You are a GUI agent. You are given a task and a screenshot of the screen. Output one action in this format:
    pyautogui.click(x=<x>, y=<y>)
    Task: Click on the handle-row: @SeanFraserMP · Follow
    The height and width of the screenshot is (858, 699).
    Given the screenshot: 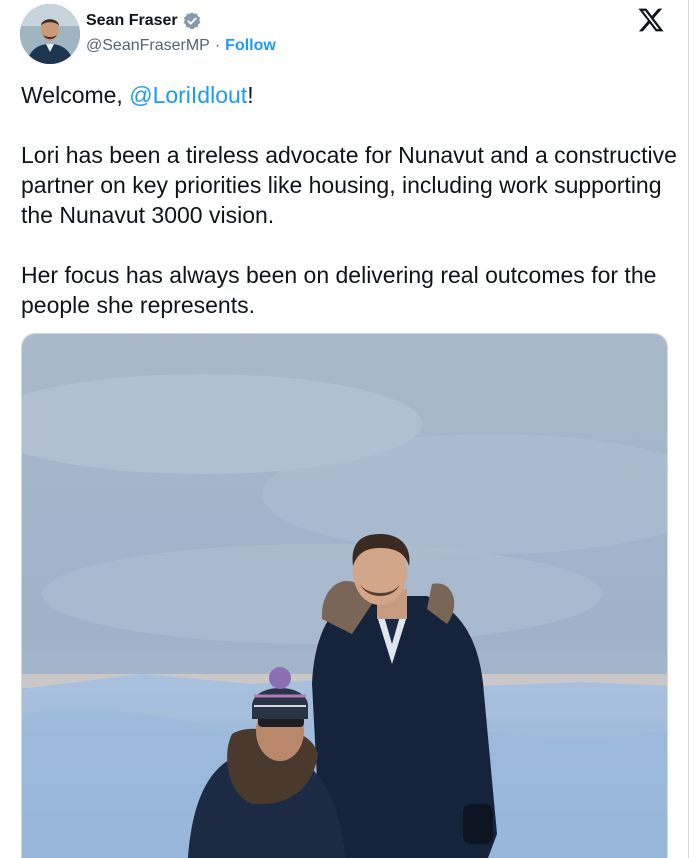 What is the action you would take?
    pyautogui.click(x=181, y=46)
    